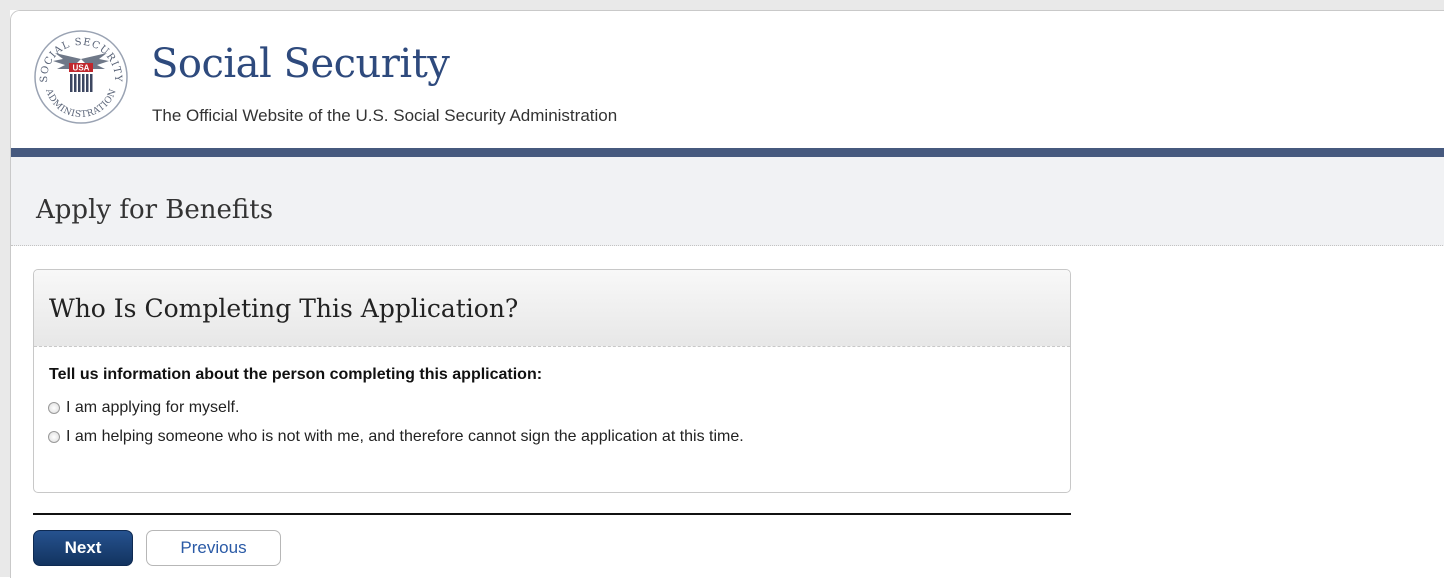  Describe the element at coordinates (155, 210) in the screenshot. I see `page-title: Apply for Benefits` at that location.